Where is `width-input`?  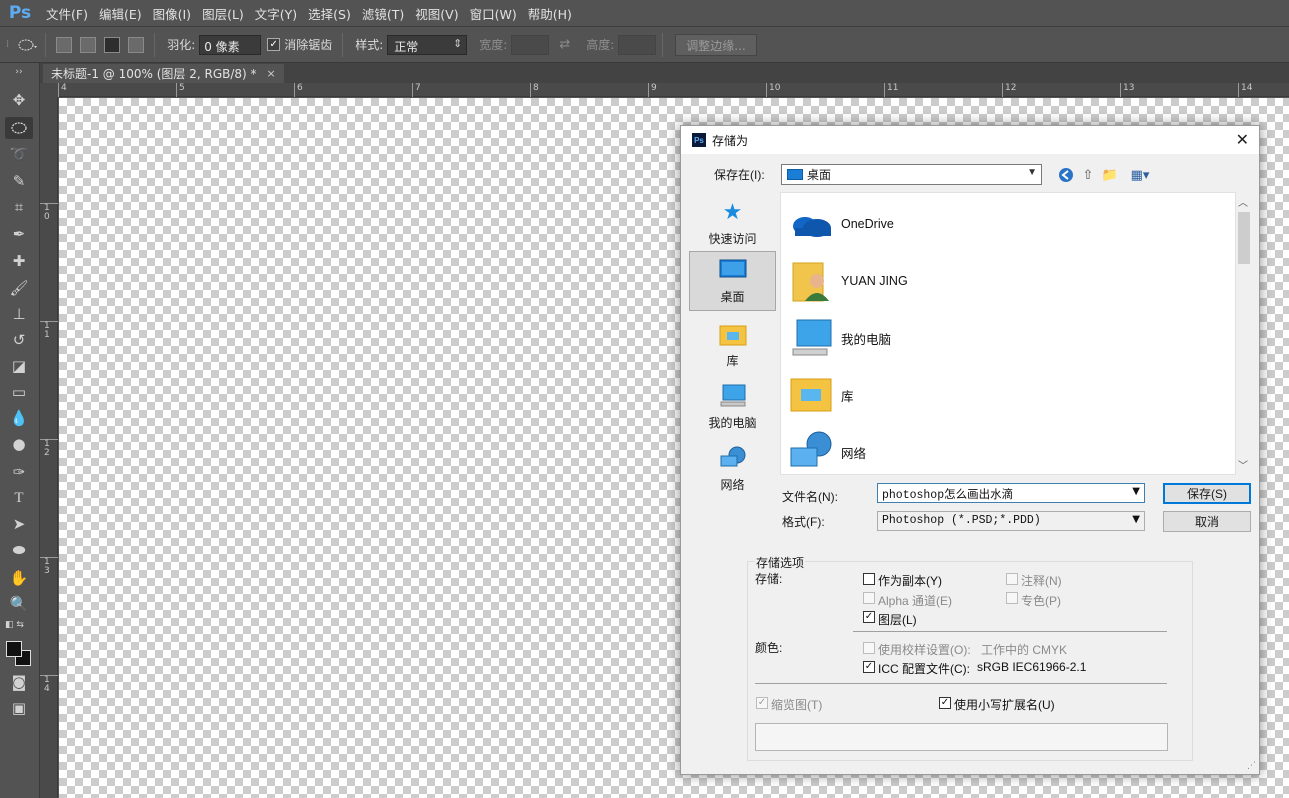 width-input is located at coordinates (530, 44).